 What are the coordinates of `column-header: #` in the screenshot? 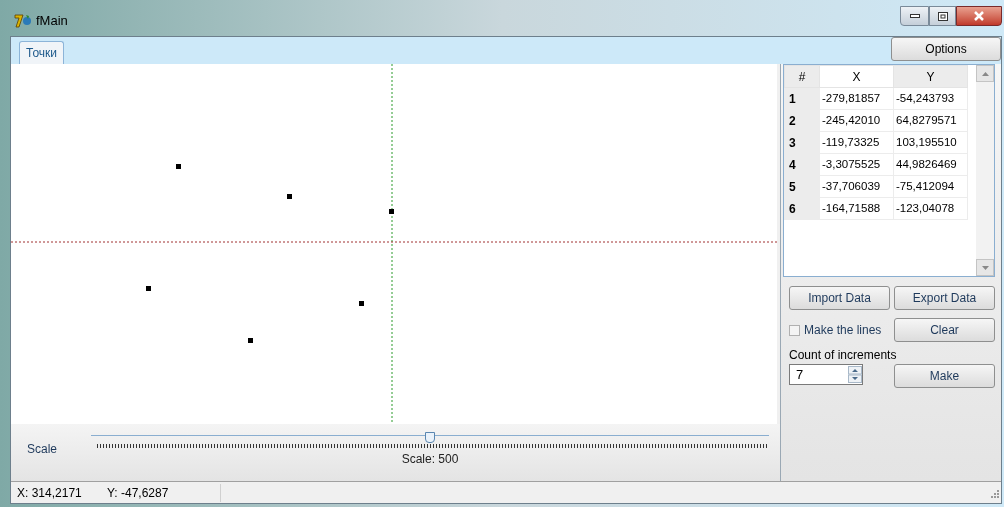 It's located at (802, 76).